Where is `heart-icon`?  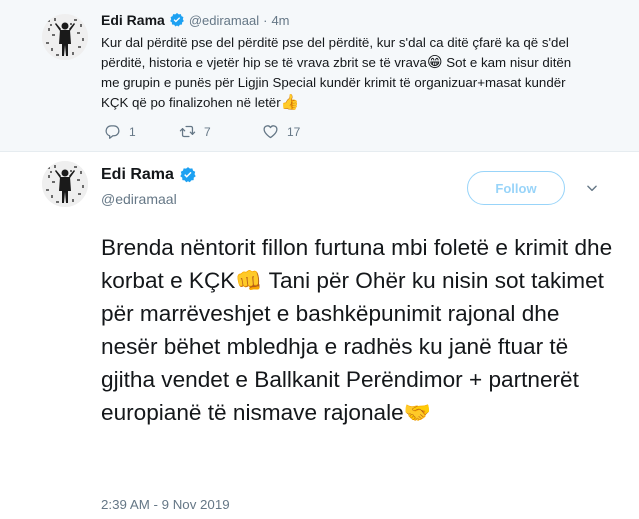 heart-icon is located at coordinates (270, 132).